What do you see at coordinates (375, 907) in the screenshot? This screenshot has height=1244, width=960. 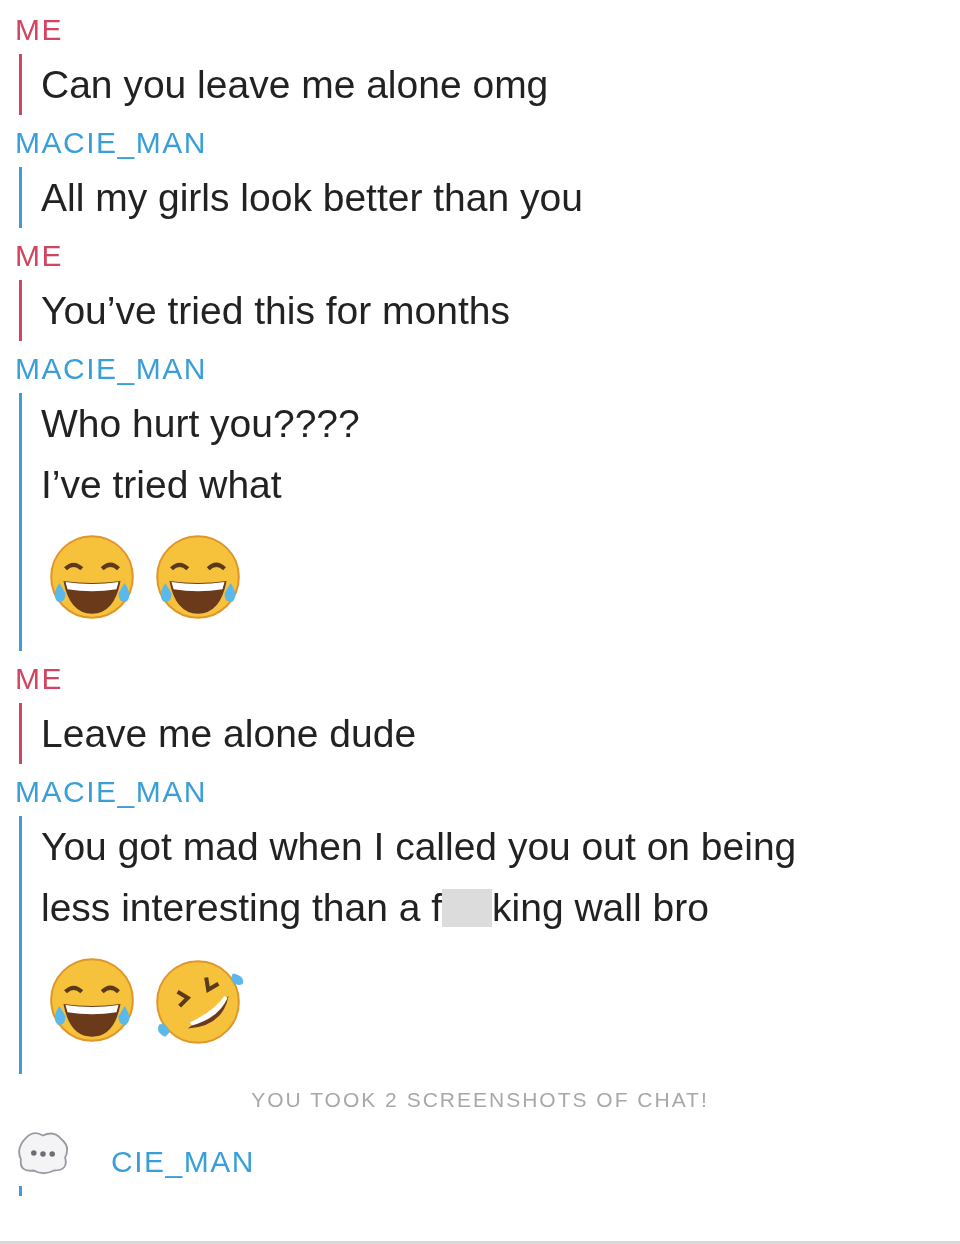 I see `message-text: less interesting than a f king wall bro` at bounding box center [375, 907].